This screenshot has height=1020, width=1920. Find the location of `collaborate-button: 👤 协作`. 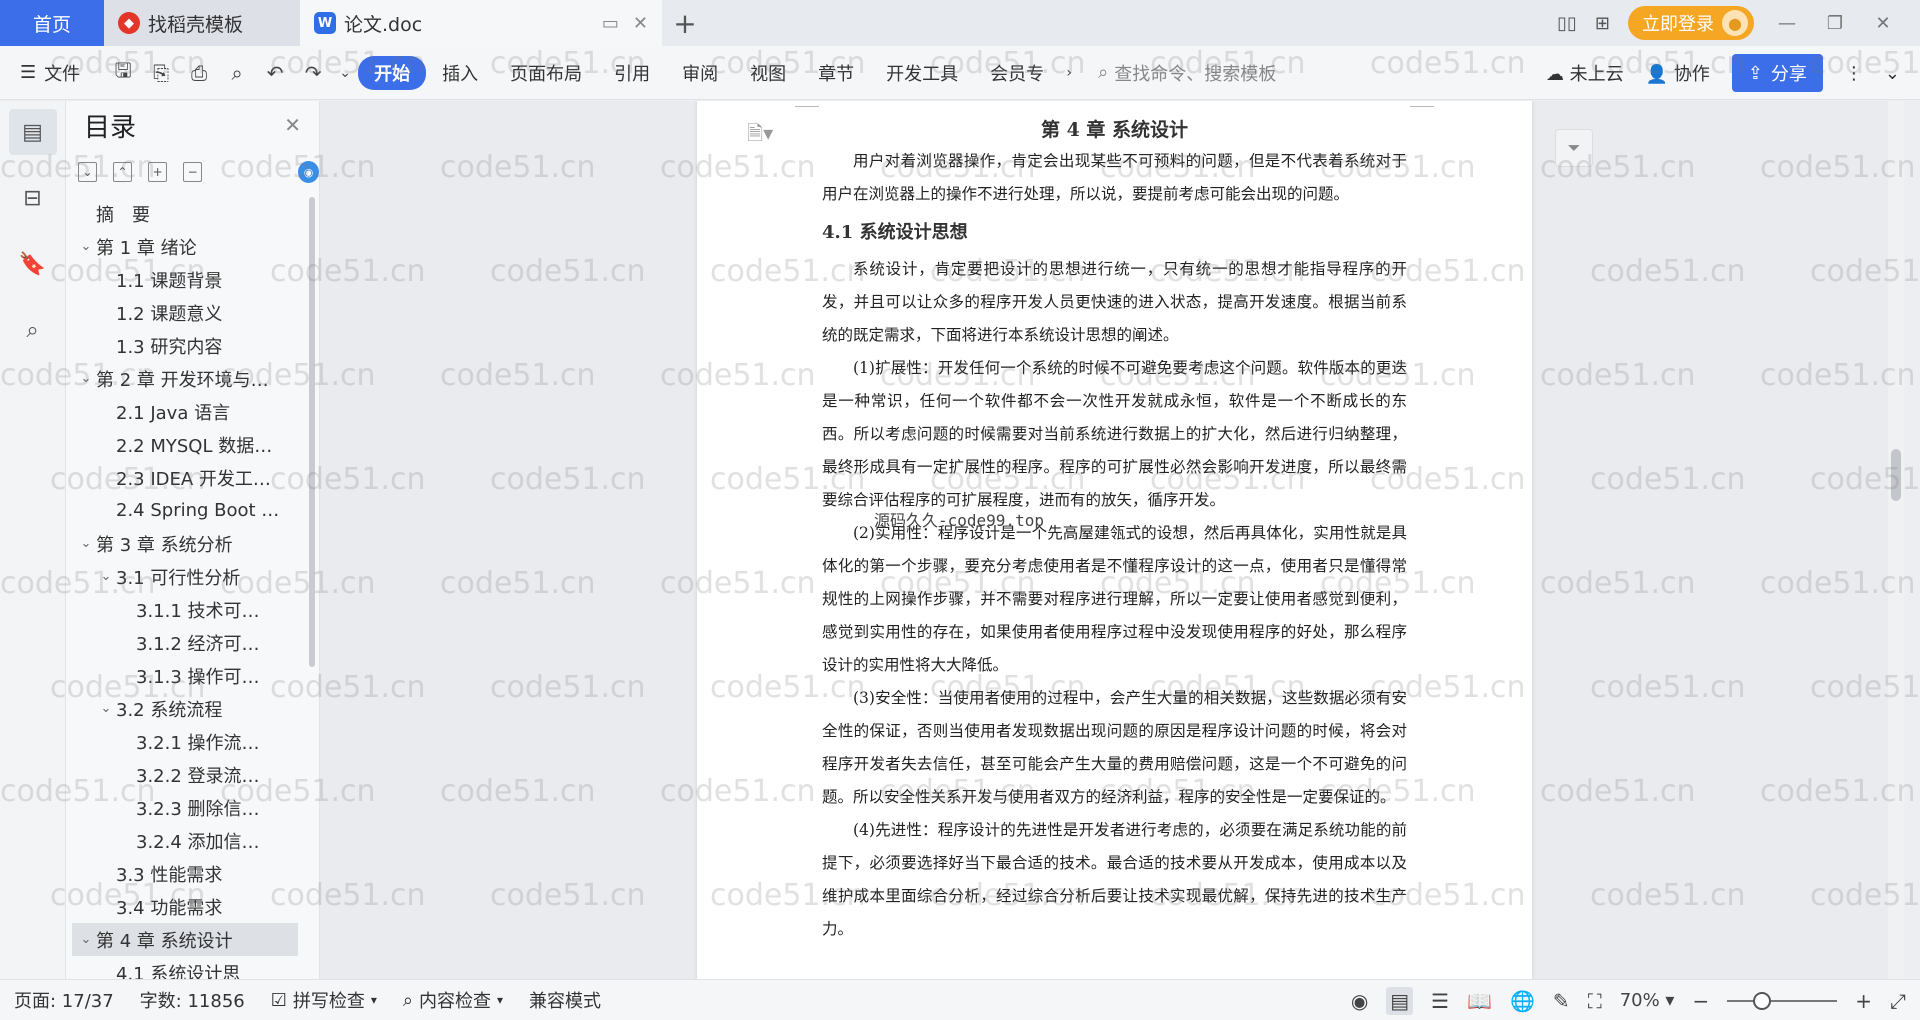

collaborate-button: 👤 协作 is located at coordinates (1678, 73).